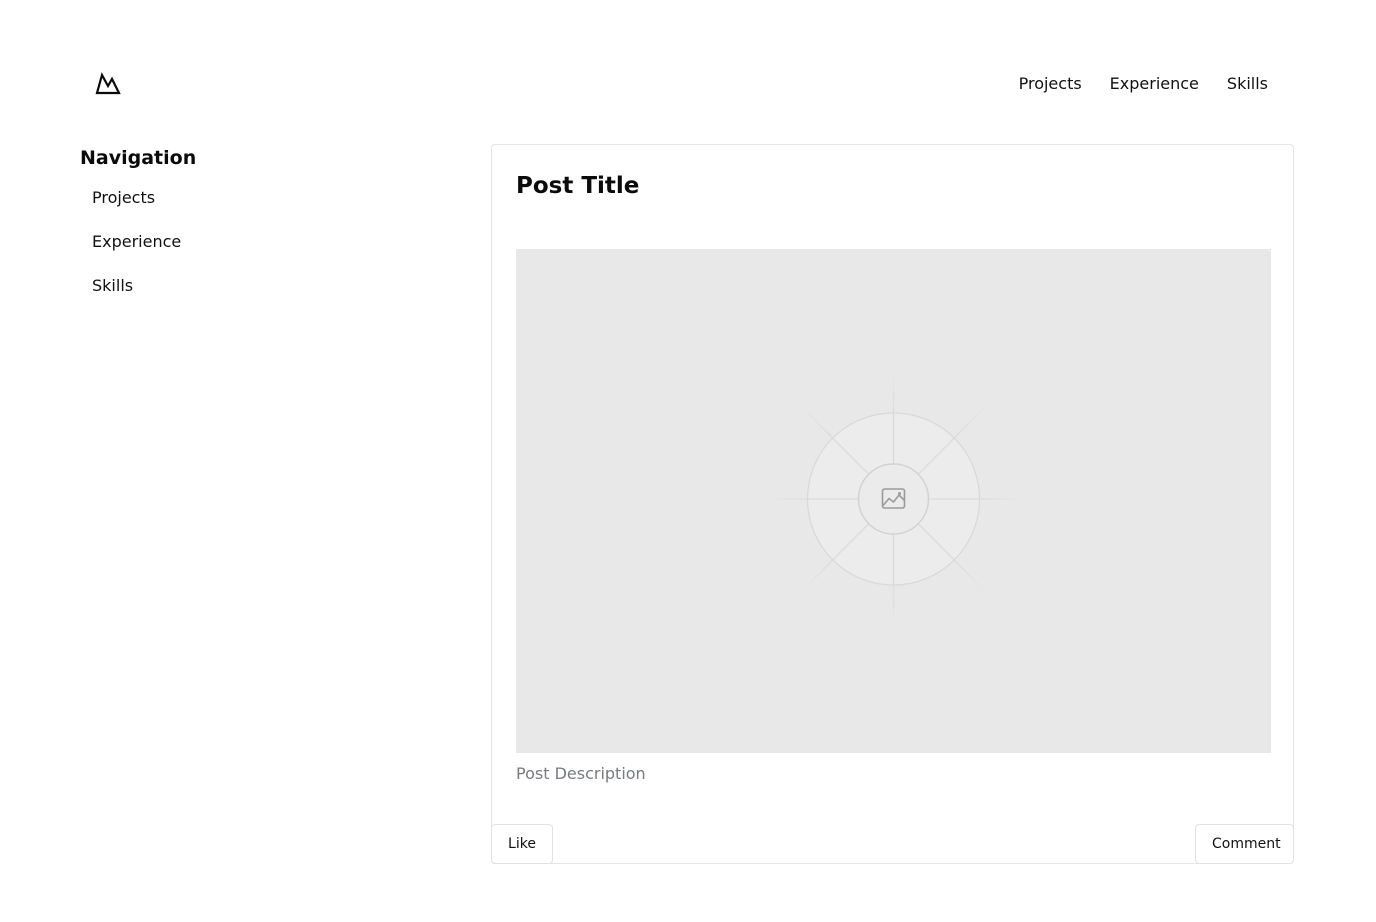 Image resolution: width=1376 pixels, height=922 pixels. I want to click on image-placeholder-graphic, so click(893, 499).